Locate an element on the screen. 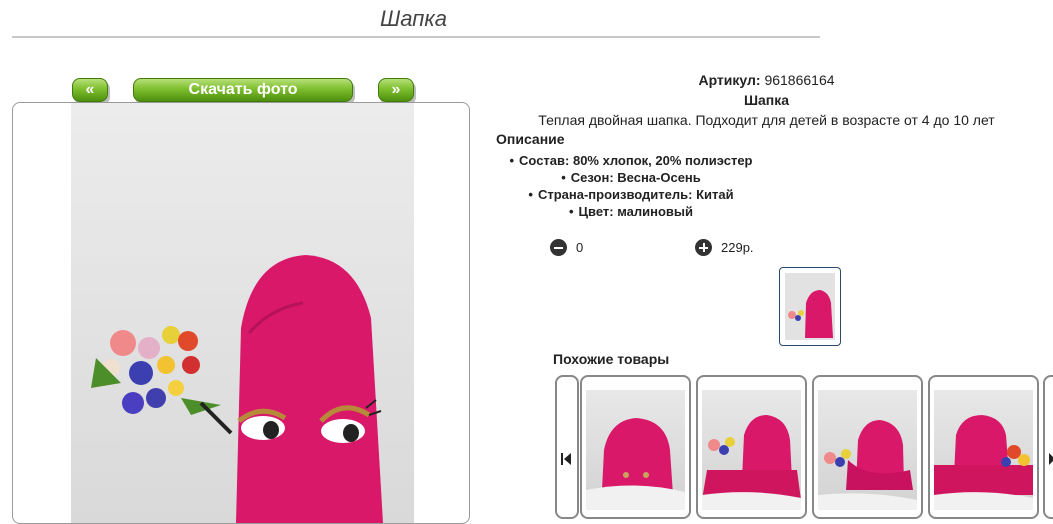 Image resolution: width=1053 pixels, height=524 pixels. download-photo-button: Скачать фото is located at coordinates (243, 90).